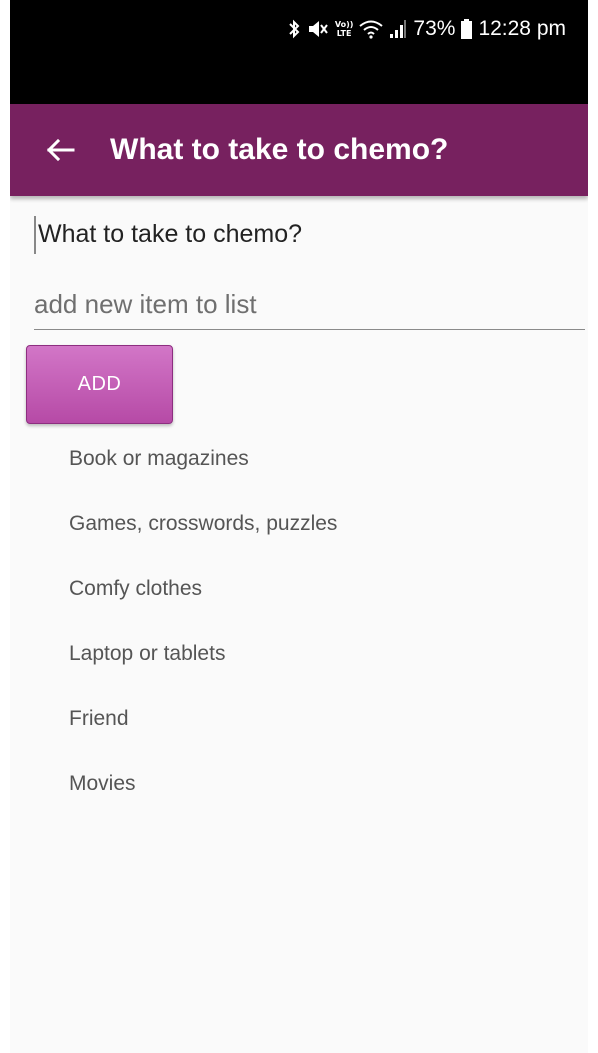 This screenshot has height=1053, width=598. I want to click on list-item: Friend, so click(203, 732).